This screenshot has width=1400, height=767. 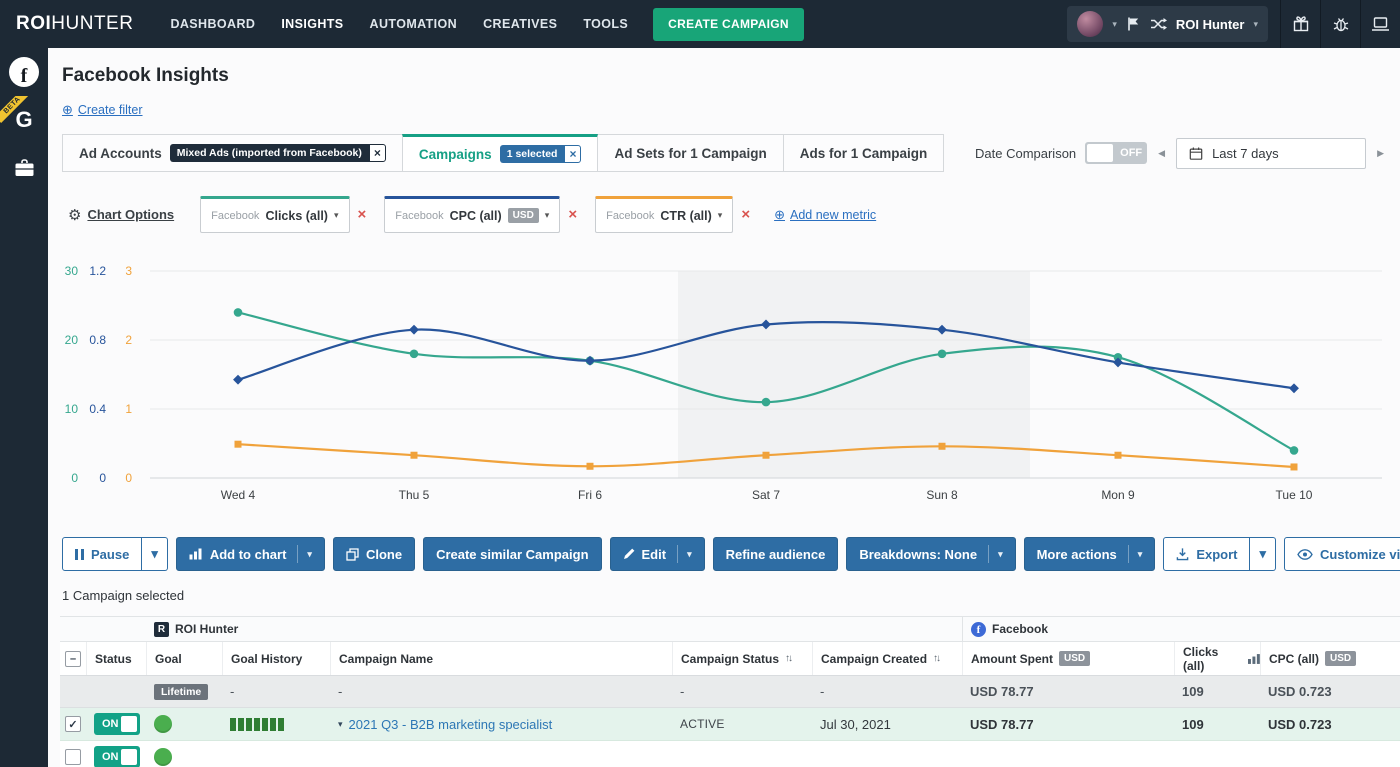 I want to click on topbar-right: ▾ ROI Hunter ▾, so click(x=1233, y=24).